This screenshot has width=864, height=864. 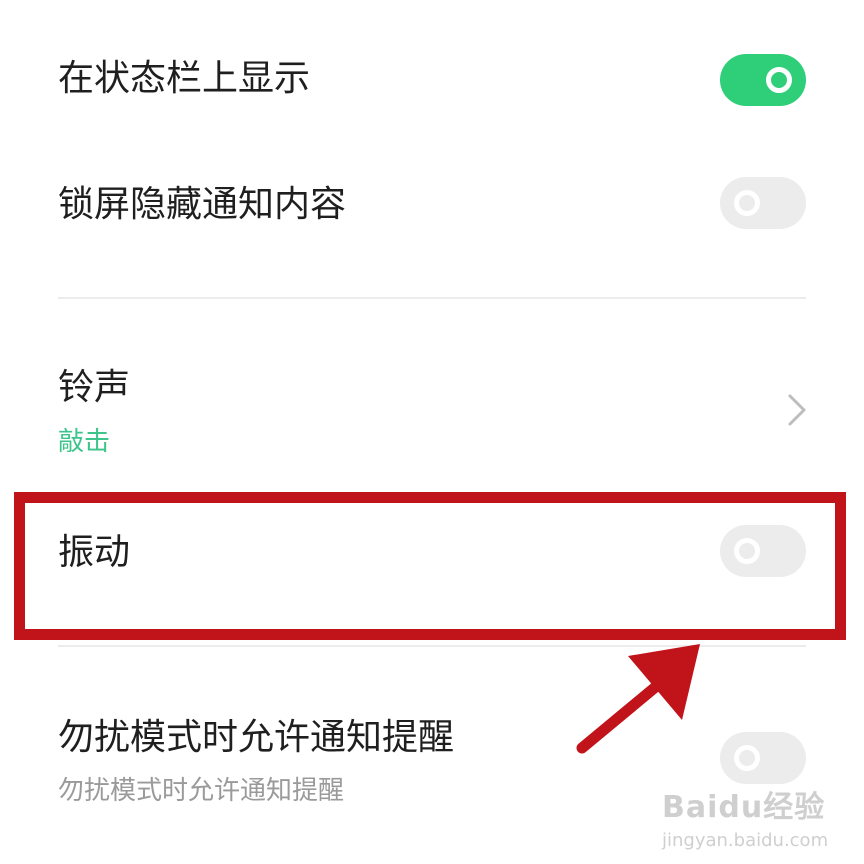 What do you see at coordinates (745, 840) in the screenshot?
I see `watermark-url: jingyan.baidu.com` at bounding box center [745, 840].